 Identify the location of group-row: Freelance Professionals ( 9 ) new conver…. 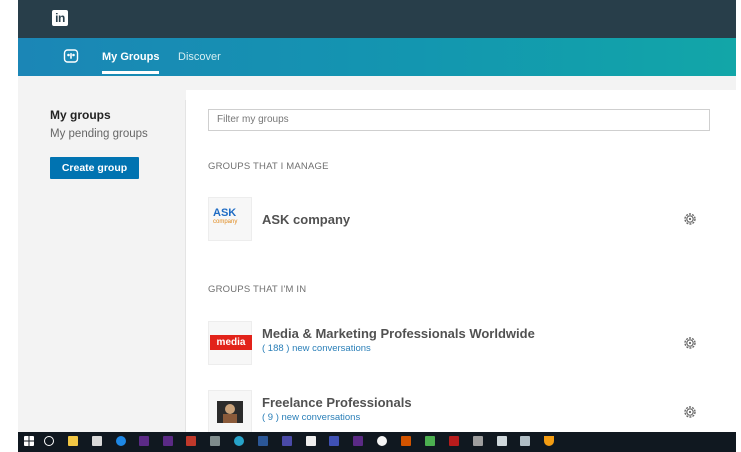
(458, 412).